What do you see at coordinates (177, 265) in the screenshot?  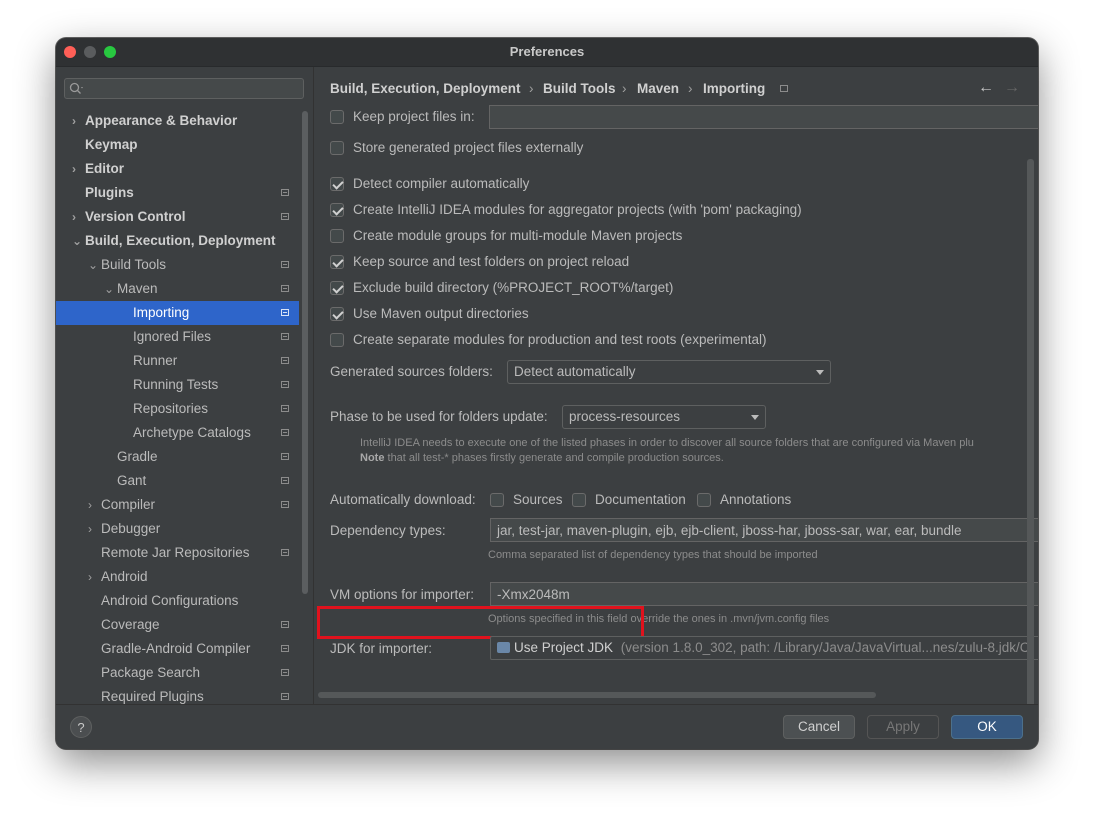 I see `sidebar-item-build-tools: ⌄ Build Tools` at bounding box center [177, 265].